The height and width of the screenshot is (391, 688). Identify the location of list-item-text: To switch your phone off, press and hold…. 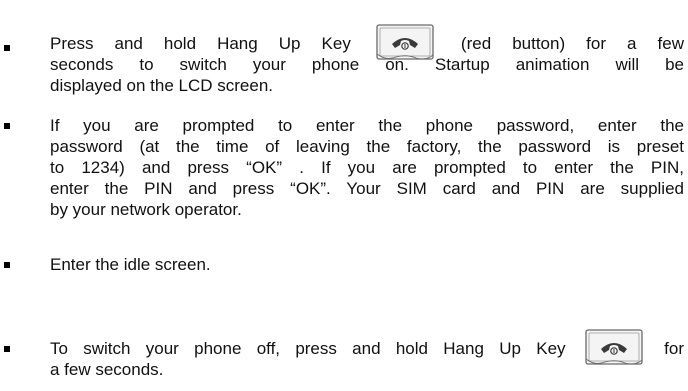
(367, 354).